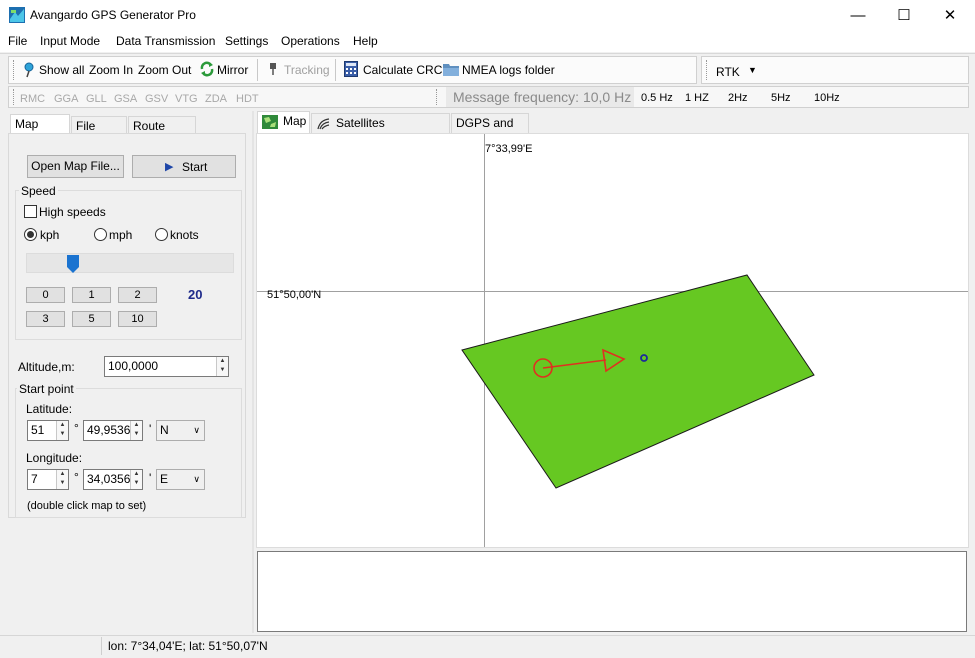 The height and width of the screenshot is (658, 975). I want to click on menu-data-transmission: Data Transmission, so click(165, 41).